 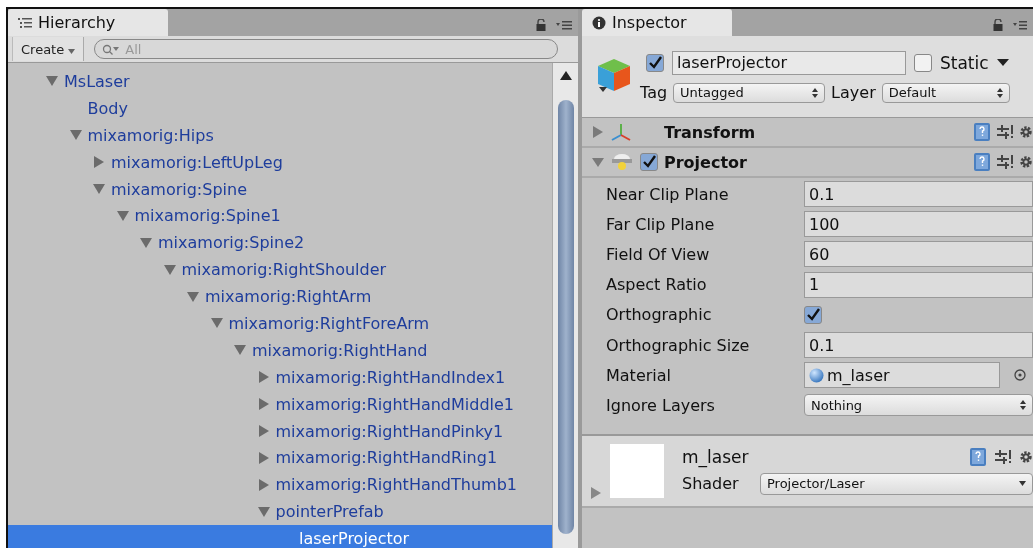 What do you see at coordinates (1002, 62) in the screenshot?
I see `dropdown-arrow-icon` at bounding box center [1002, 62].